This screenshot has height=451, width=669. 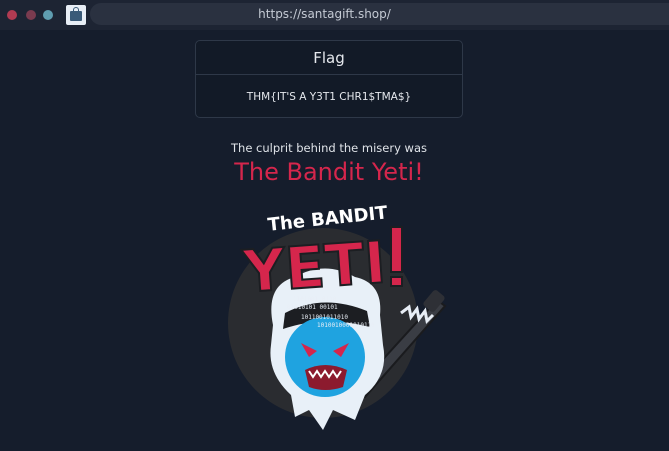 What do you see at coordinates (329, 172) in the screenshot?
I see `culprit-name: The Bandit Yeti!` at bounding box center [329, 172].